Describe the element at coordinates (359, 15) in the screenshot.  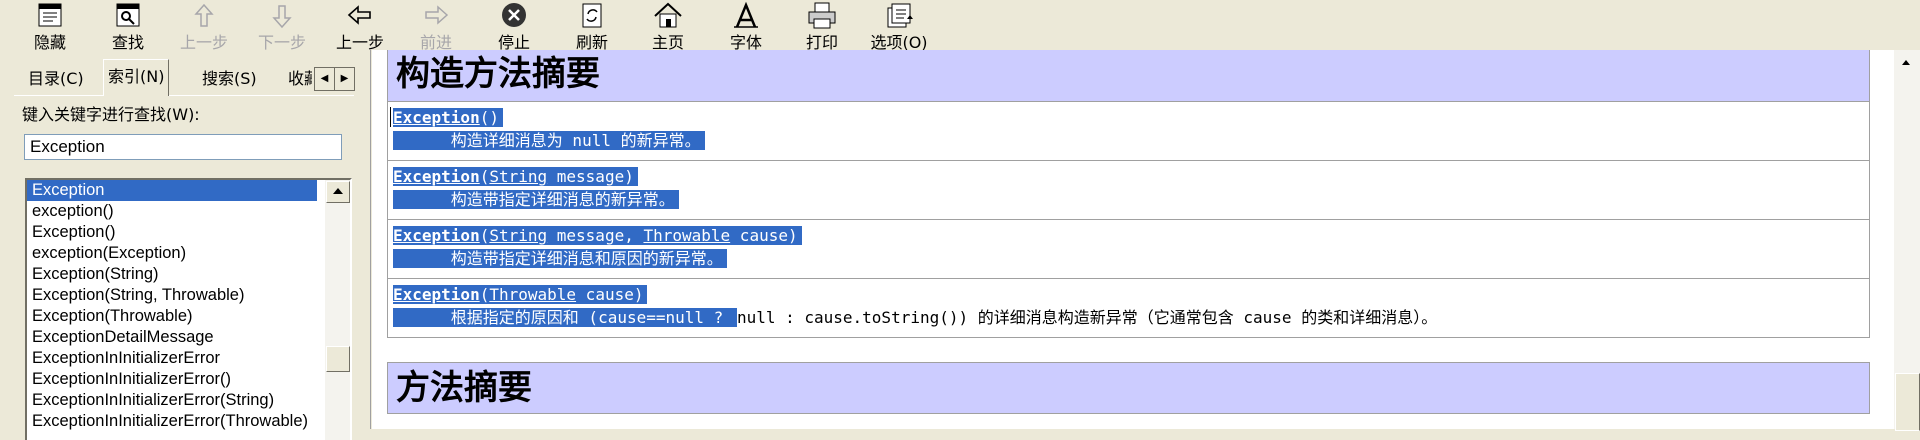
I see `back-icon` at that location.